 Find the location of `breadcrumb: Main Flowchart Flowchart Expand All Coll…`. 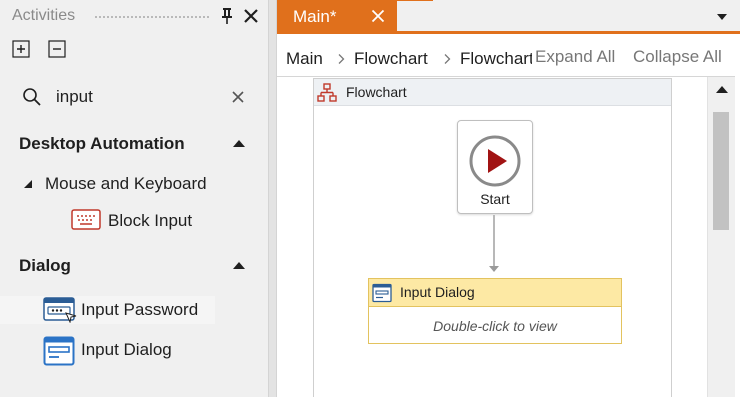

breadcrumb: Main Flowchart Flowchart Expand All Coll… is located at coordinates (506, 58).